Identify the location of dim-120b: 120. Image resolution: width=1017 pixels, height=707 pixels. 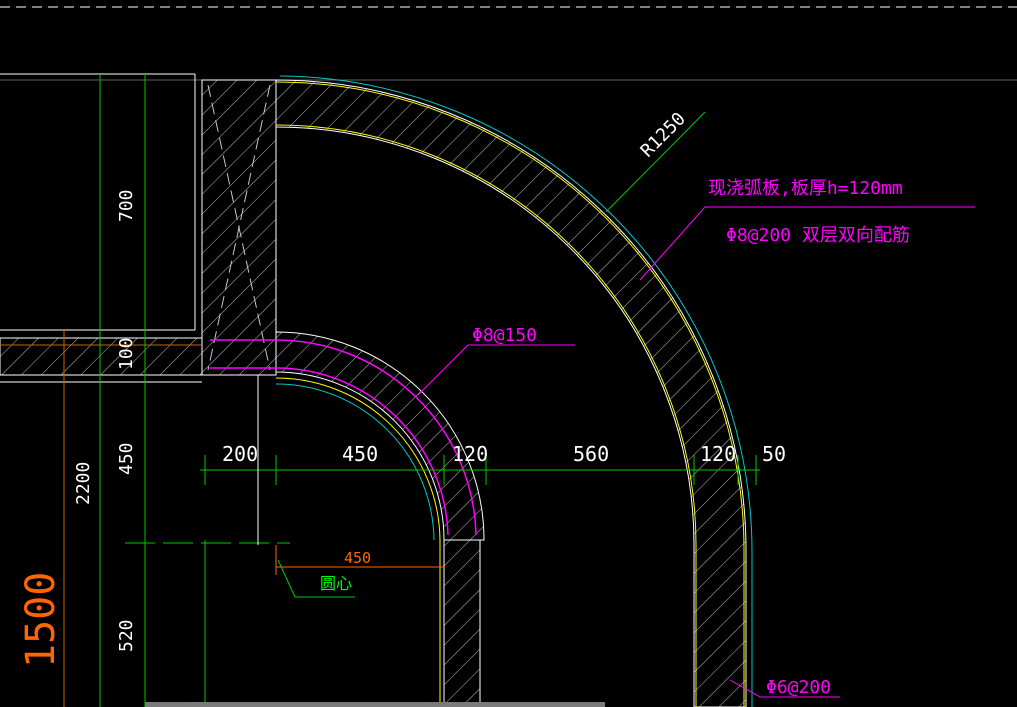
(718, 454).